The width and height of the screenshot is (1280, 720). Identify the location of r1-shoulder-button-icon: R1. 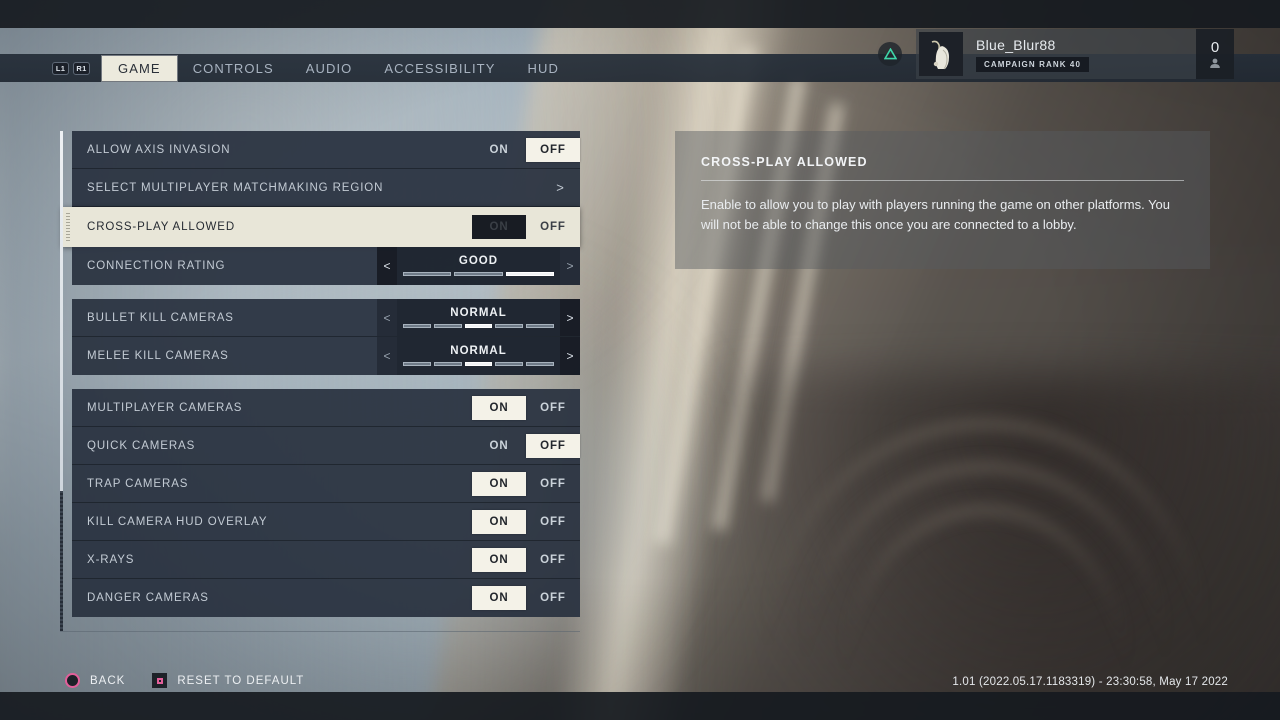
(81, 68).